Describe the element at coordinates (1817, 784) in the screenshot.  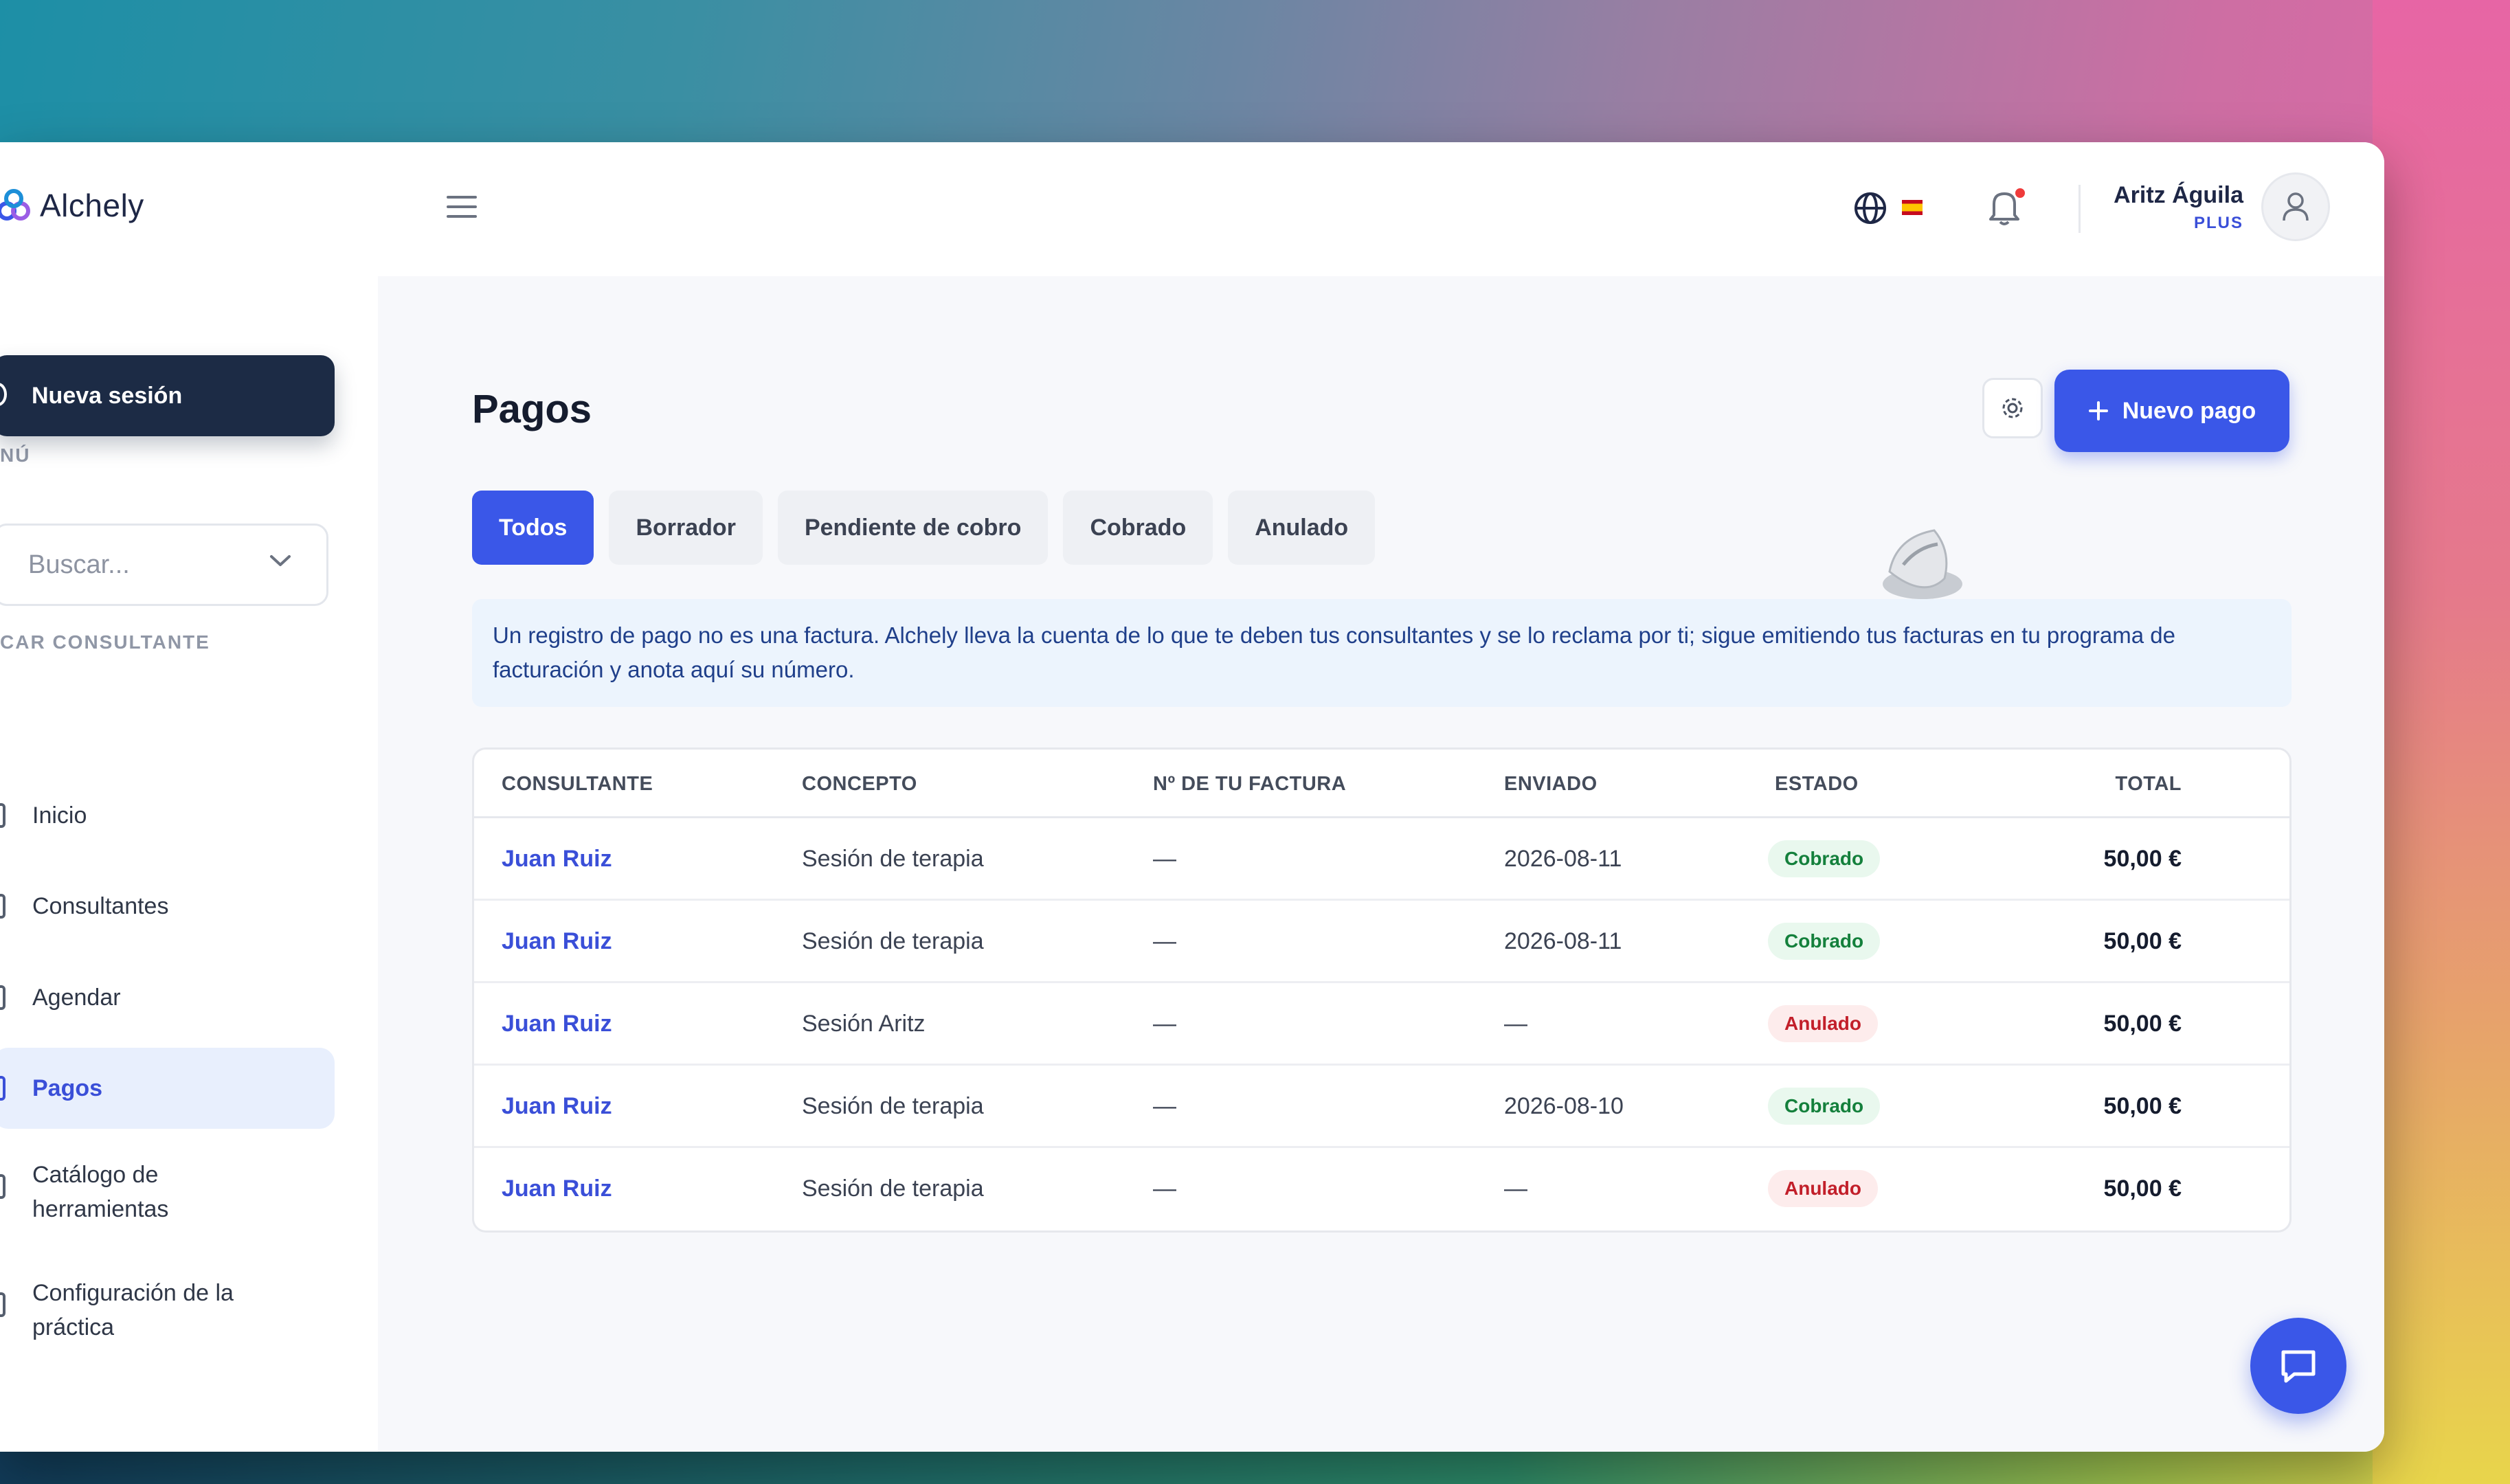
I see `column-header: ESTADO` at that location.